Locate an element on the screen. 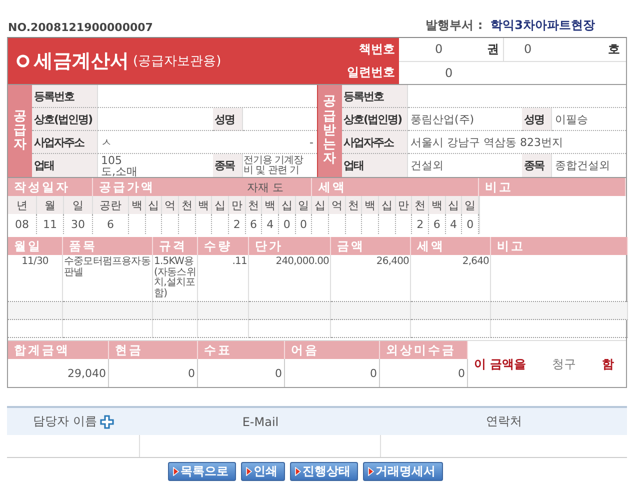  form-title: 세금계산서 is located at coordinates (81, 61).